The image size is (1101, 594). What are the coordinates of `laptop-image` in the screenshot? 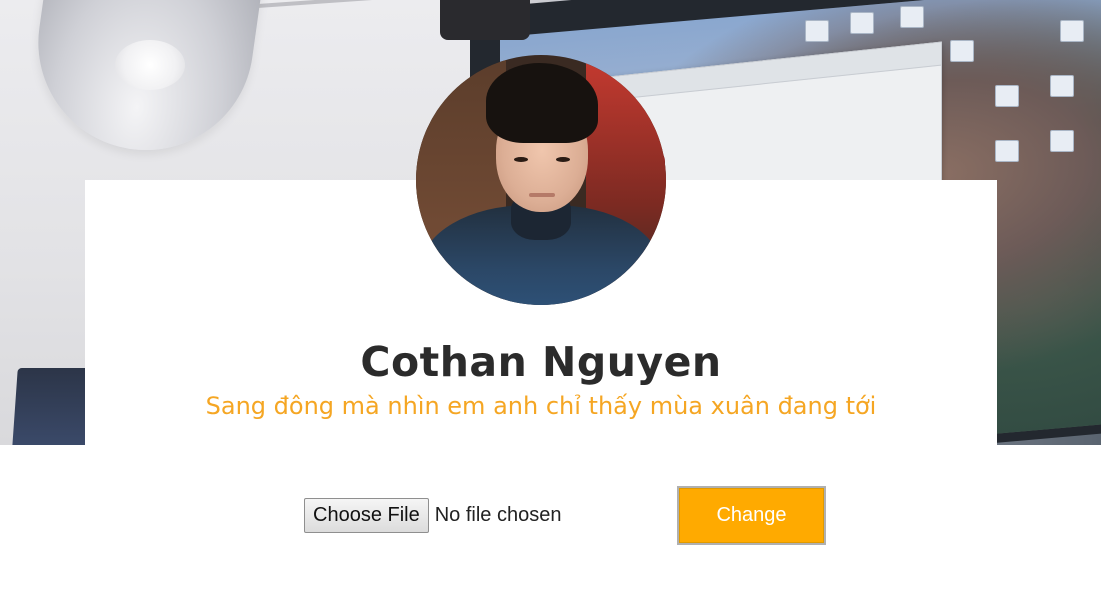 It's located at (54, 406).